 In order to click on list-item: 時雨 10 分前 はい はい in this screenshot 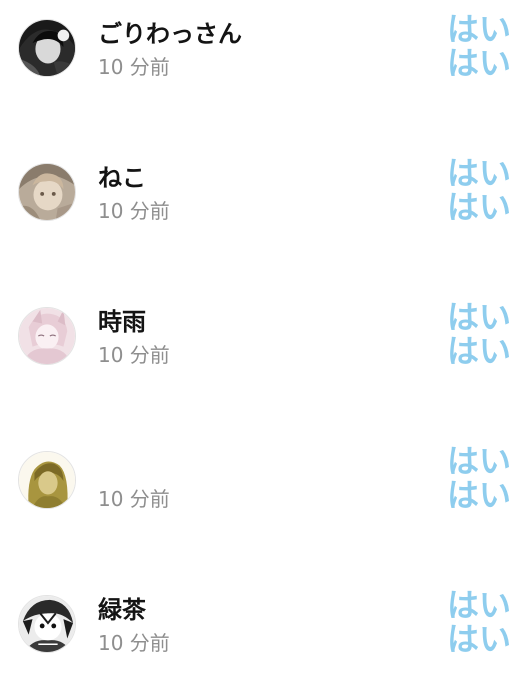, I will do `click(264, 350)`.